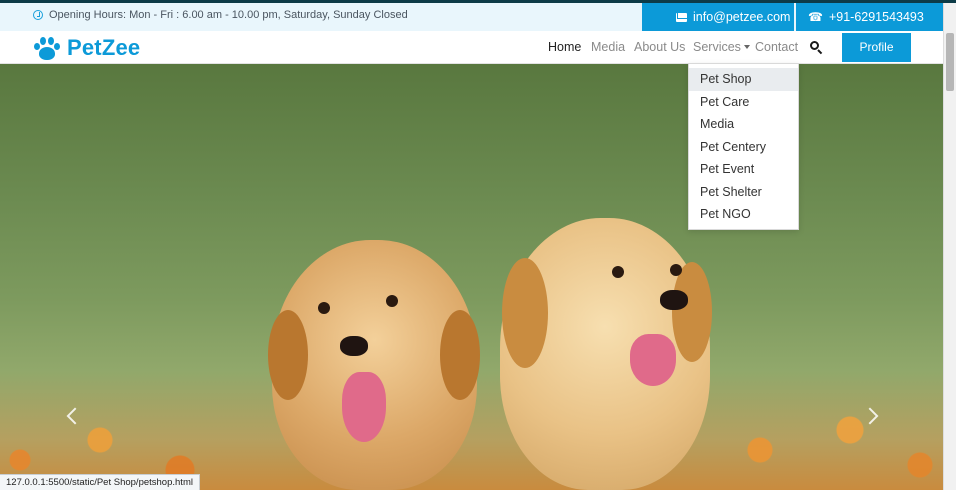  What do you see at coordinates (743, 124) in the screenshot?
I see `dropdown-item-media: Media` at bounding box center [743, 124].